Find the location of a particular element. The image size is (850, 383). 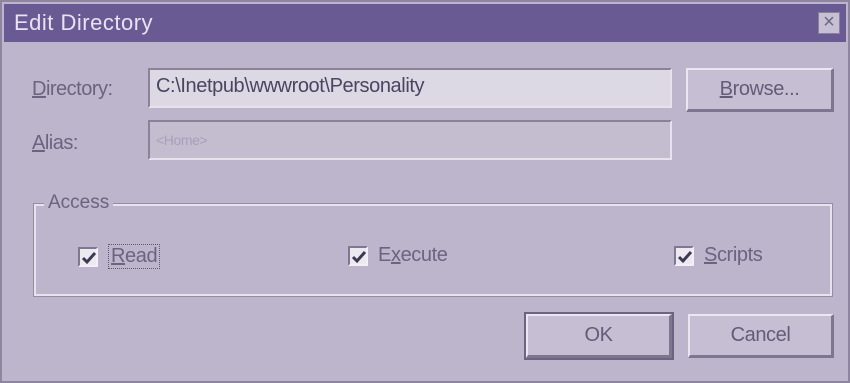

read-checkbox: Read is located at coordinates (119, 256).